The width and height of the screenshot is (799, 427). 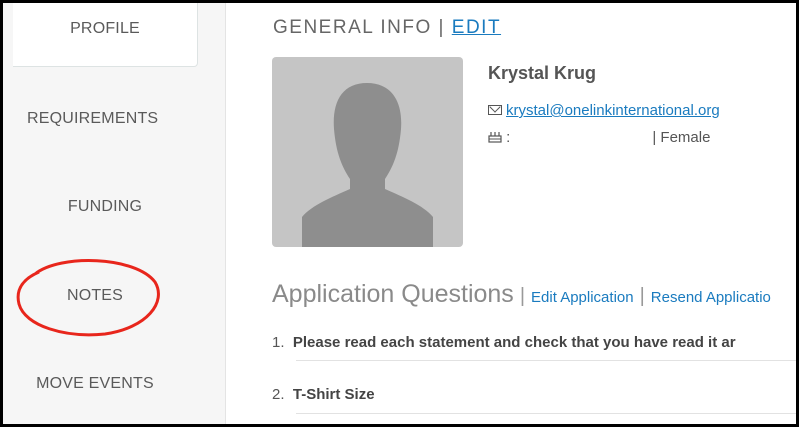 What do you see at coordinates (333, 394) in the screenshot?
I see `question-text: T-Shirt Size` at bounding box center [333, 394].